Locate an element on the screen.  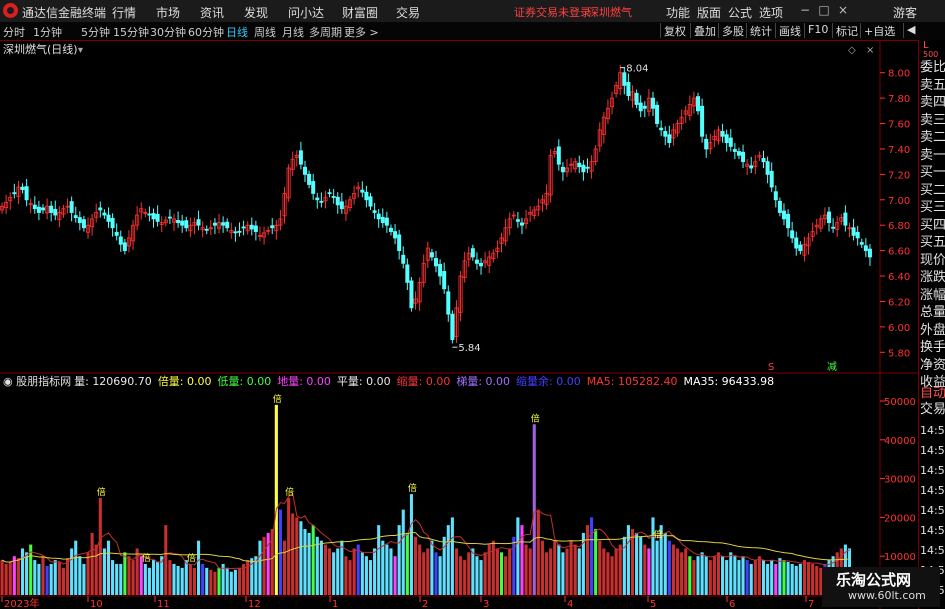
main-chart-legend: 深圳燃气(日线) is located at coordinates (40, 49).